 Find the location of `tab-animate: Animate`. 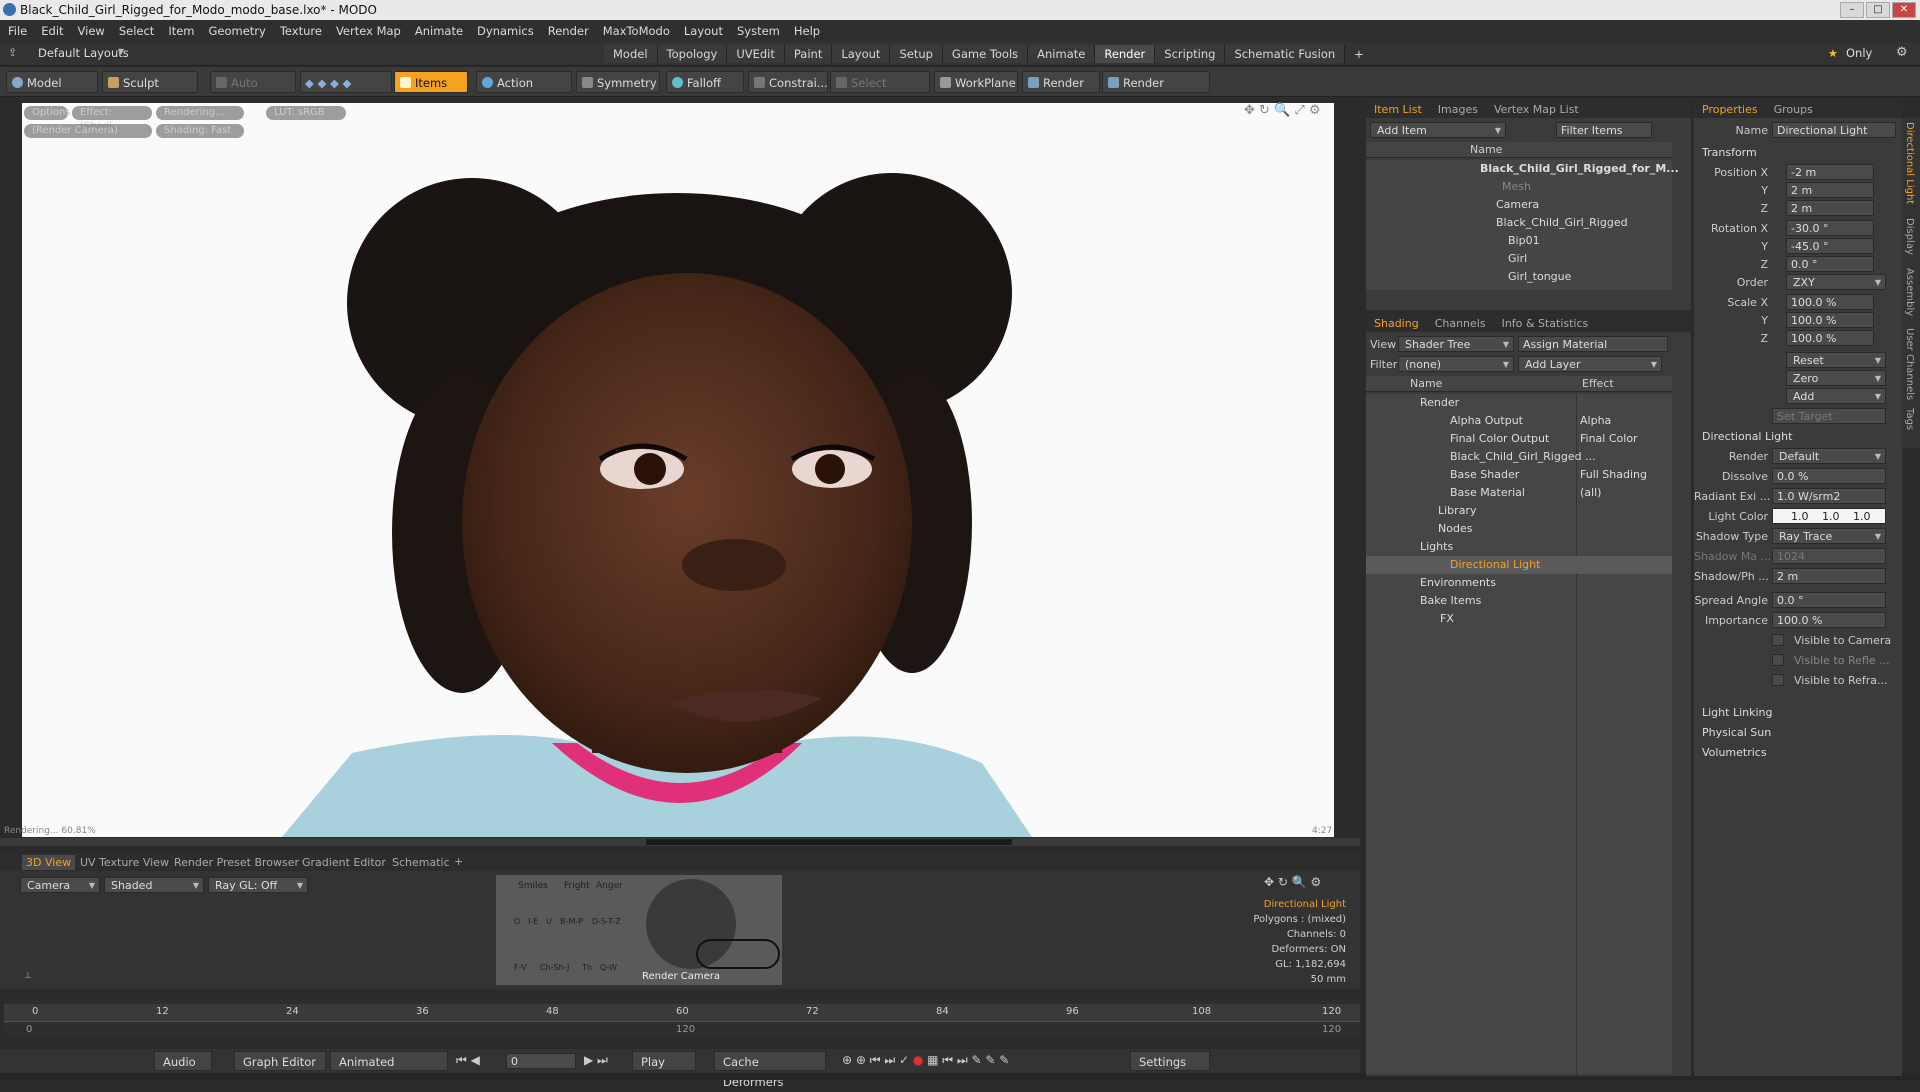

tab-animate: Animate is located at coordinates (1062, 54).